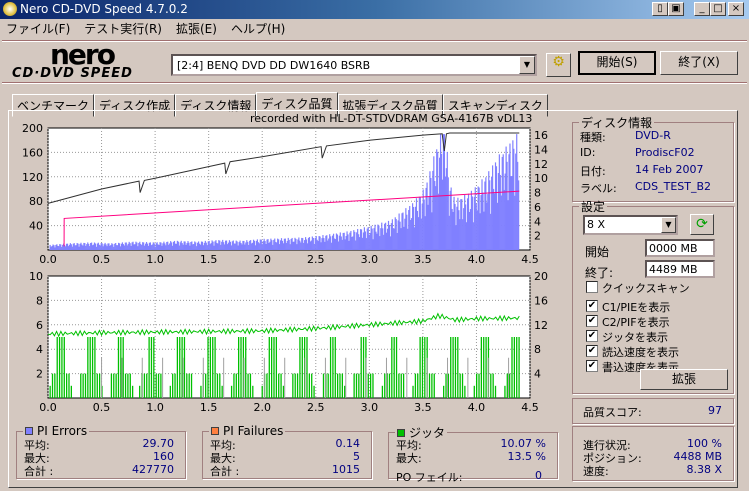  Describe the element at coordinates (541, 178) in the screenshot. I see `y2-tick-label: 10` at that location.